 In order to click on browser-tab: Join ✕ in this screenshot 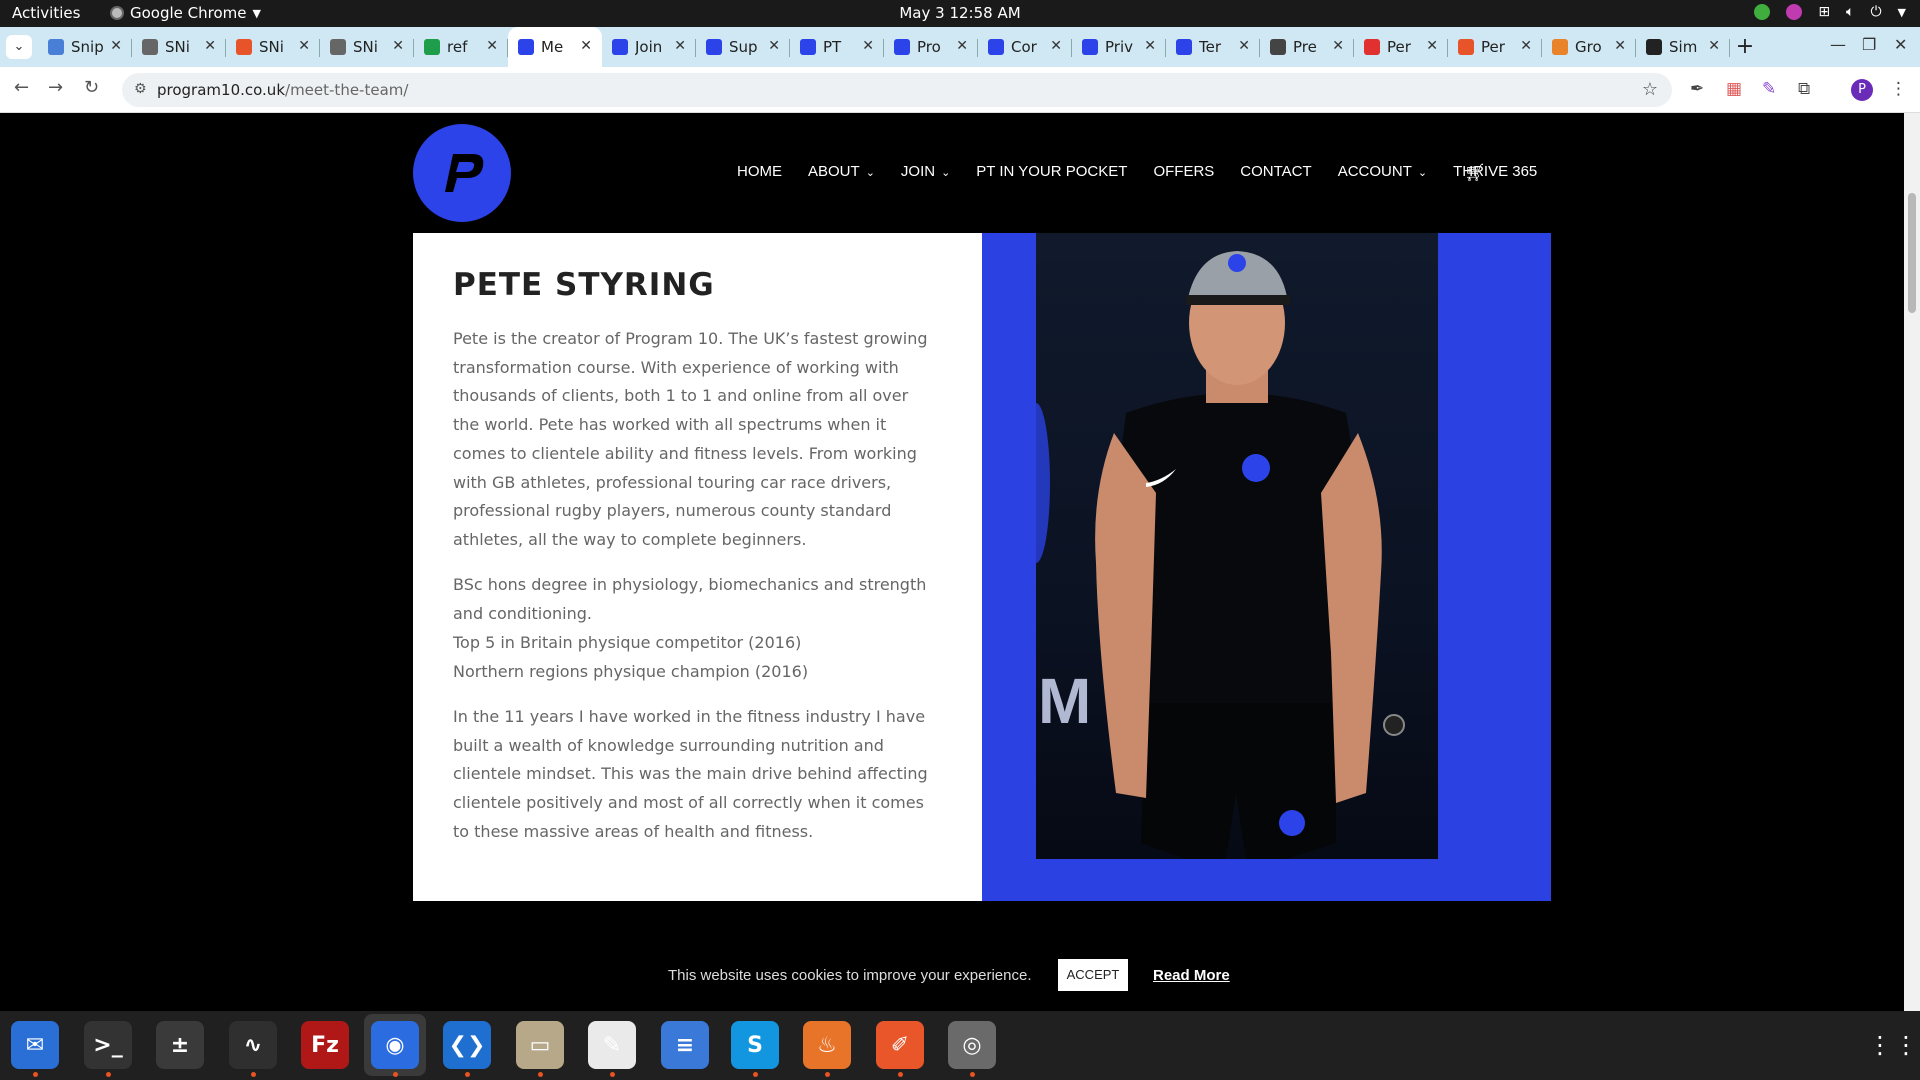, I will do `click(649, 47)`.